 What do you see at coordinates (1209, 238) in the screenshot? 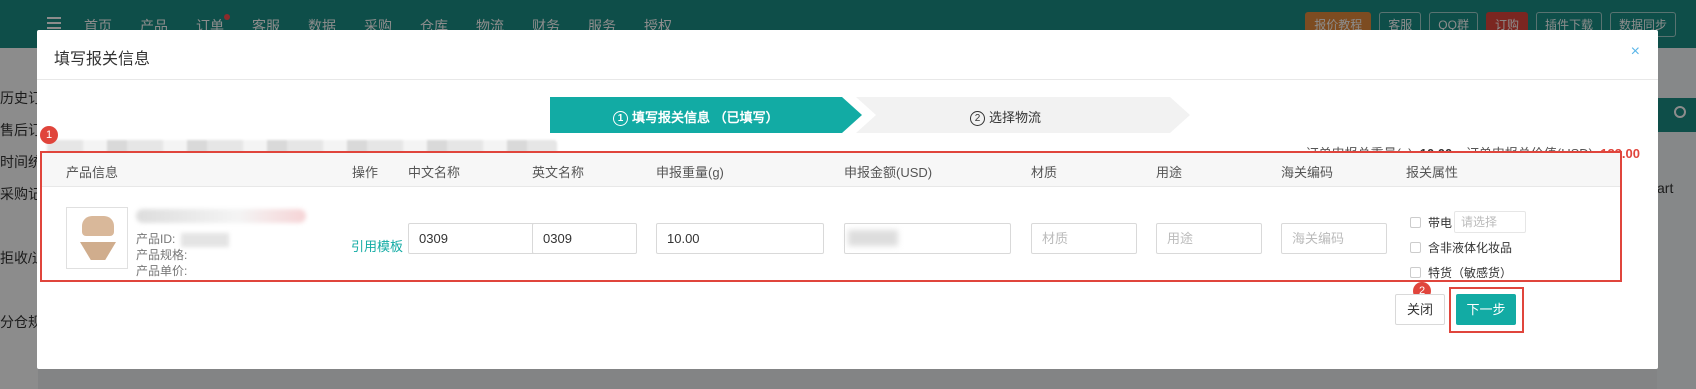
I see `usage-input` at bounding box center [1209, 238].